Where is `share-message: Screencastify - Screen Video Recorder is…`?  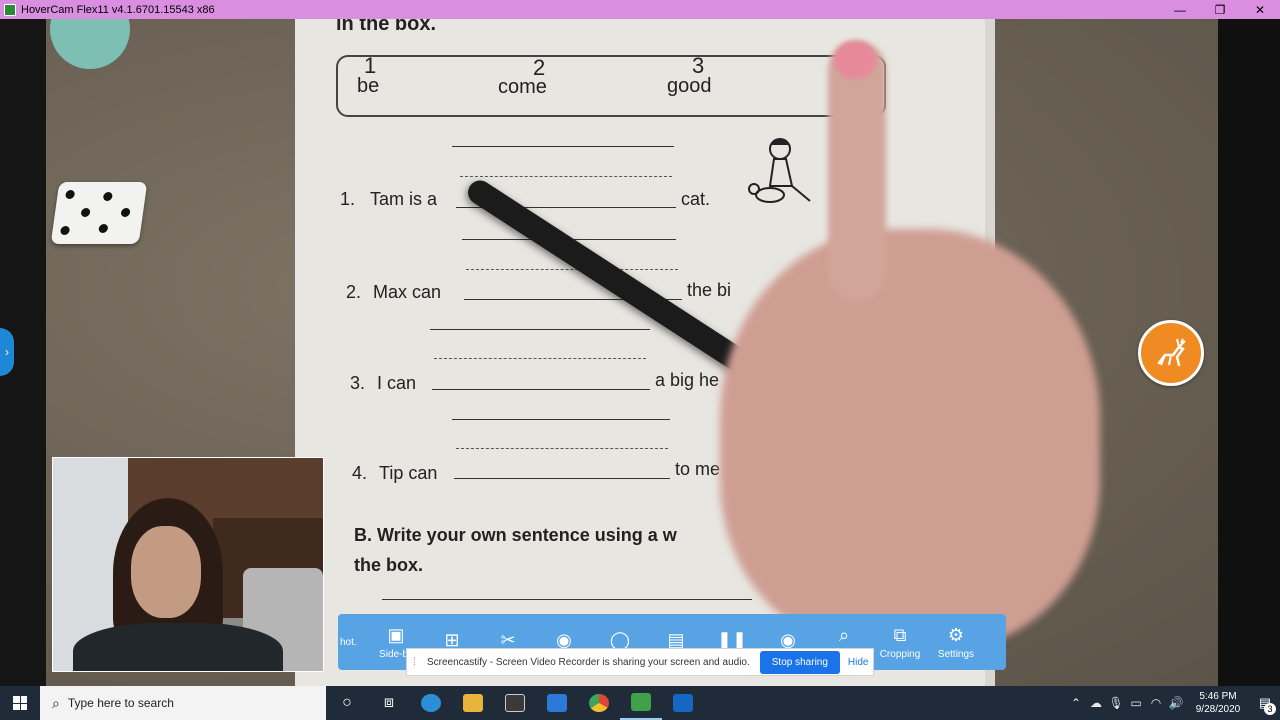
share-message: Screencastify - Screen Video Recorder is… is located at coordinates (588, 662).